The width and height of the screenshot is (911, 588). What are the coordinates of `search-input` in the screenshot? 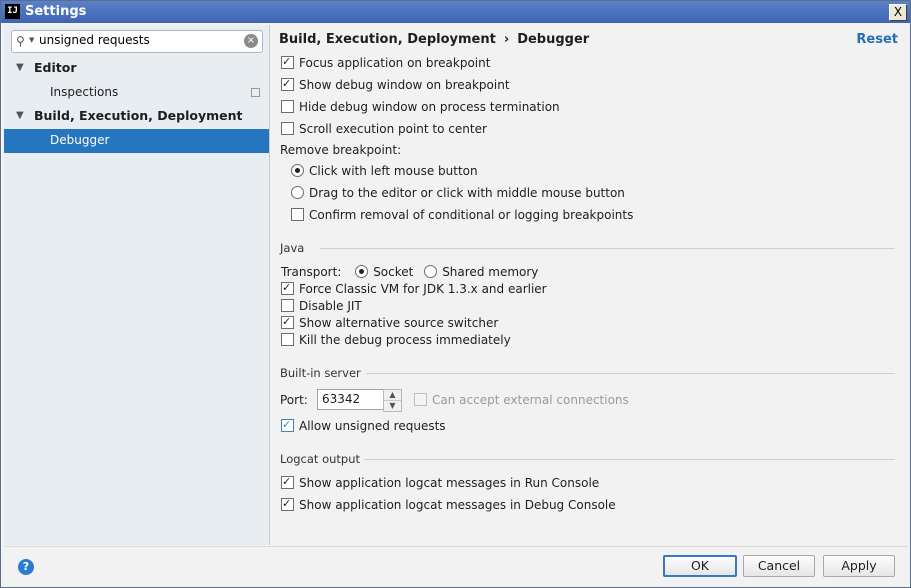 It's located at (139, 40).